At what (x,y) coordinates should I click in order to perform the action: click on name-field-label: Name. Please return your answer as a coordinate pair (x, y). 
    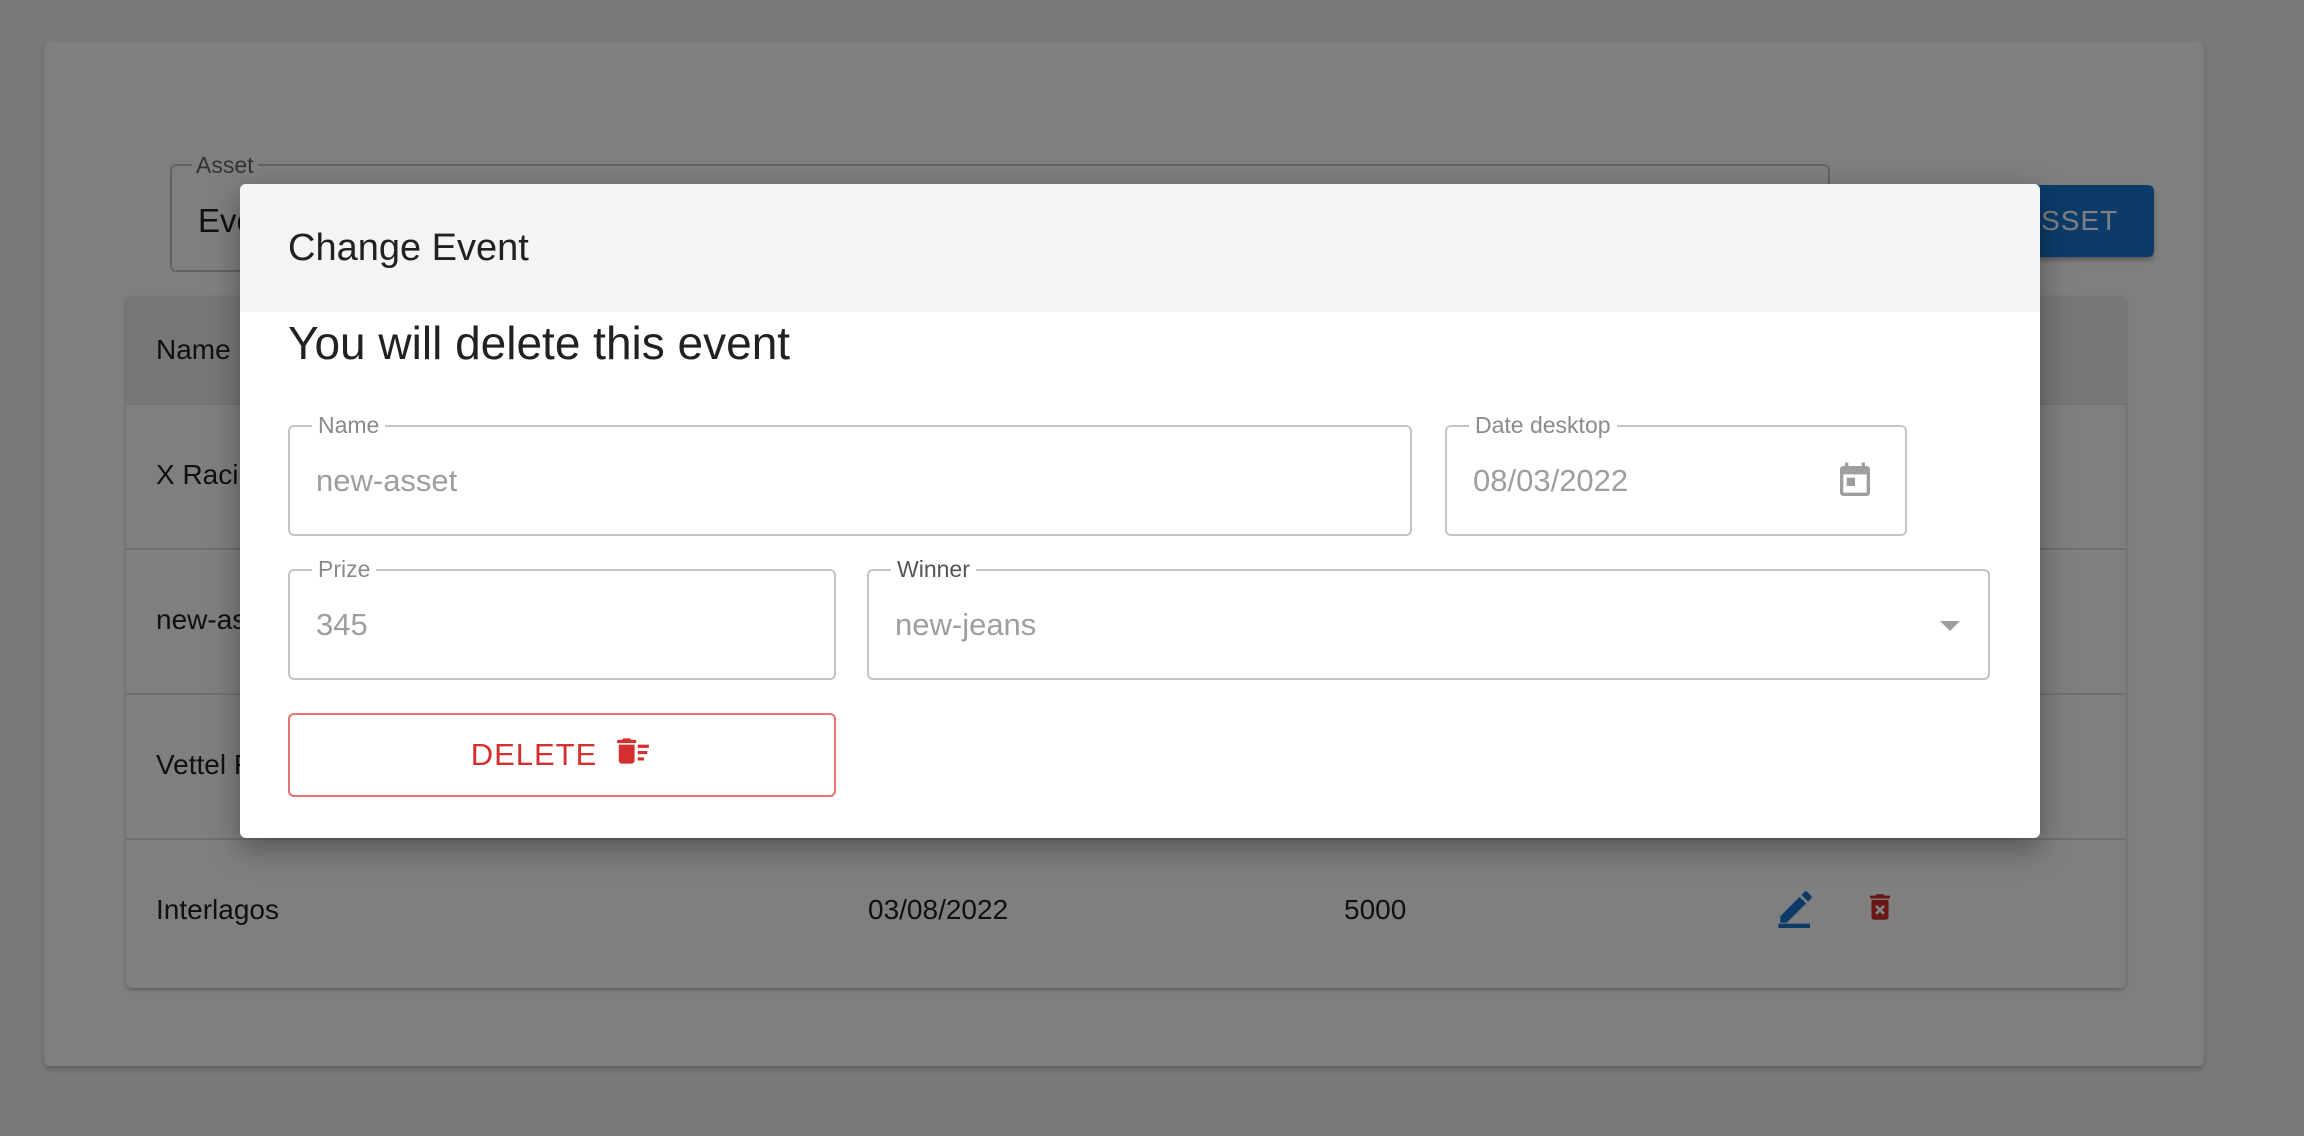
    Looking at the image, I should click on (349, 425).